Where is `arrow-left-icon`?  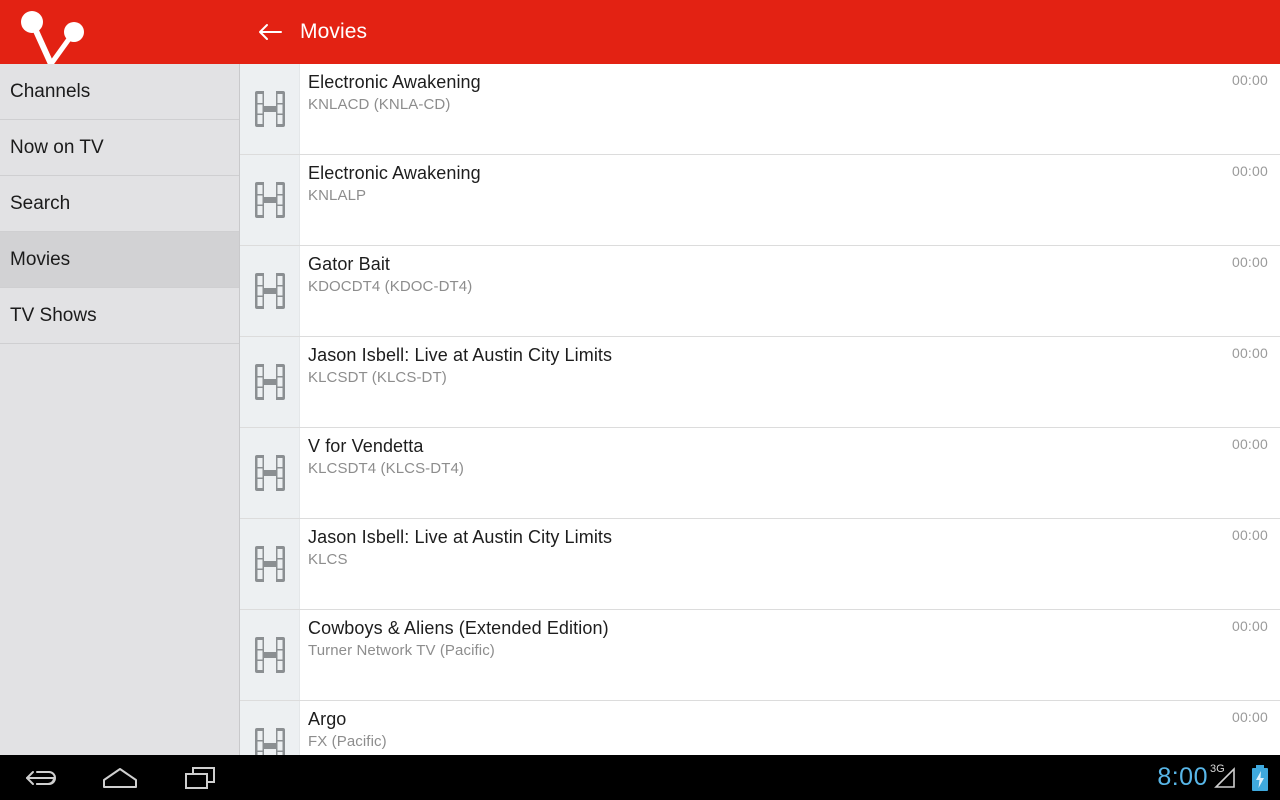
arrow-left-icon is located at coordinates (270, 32).